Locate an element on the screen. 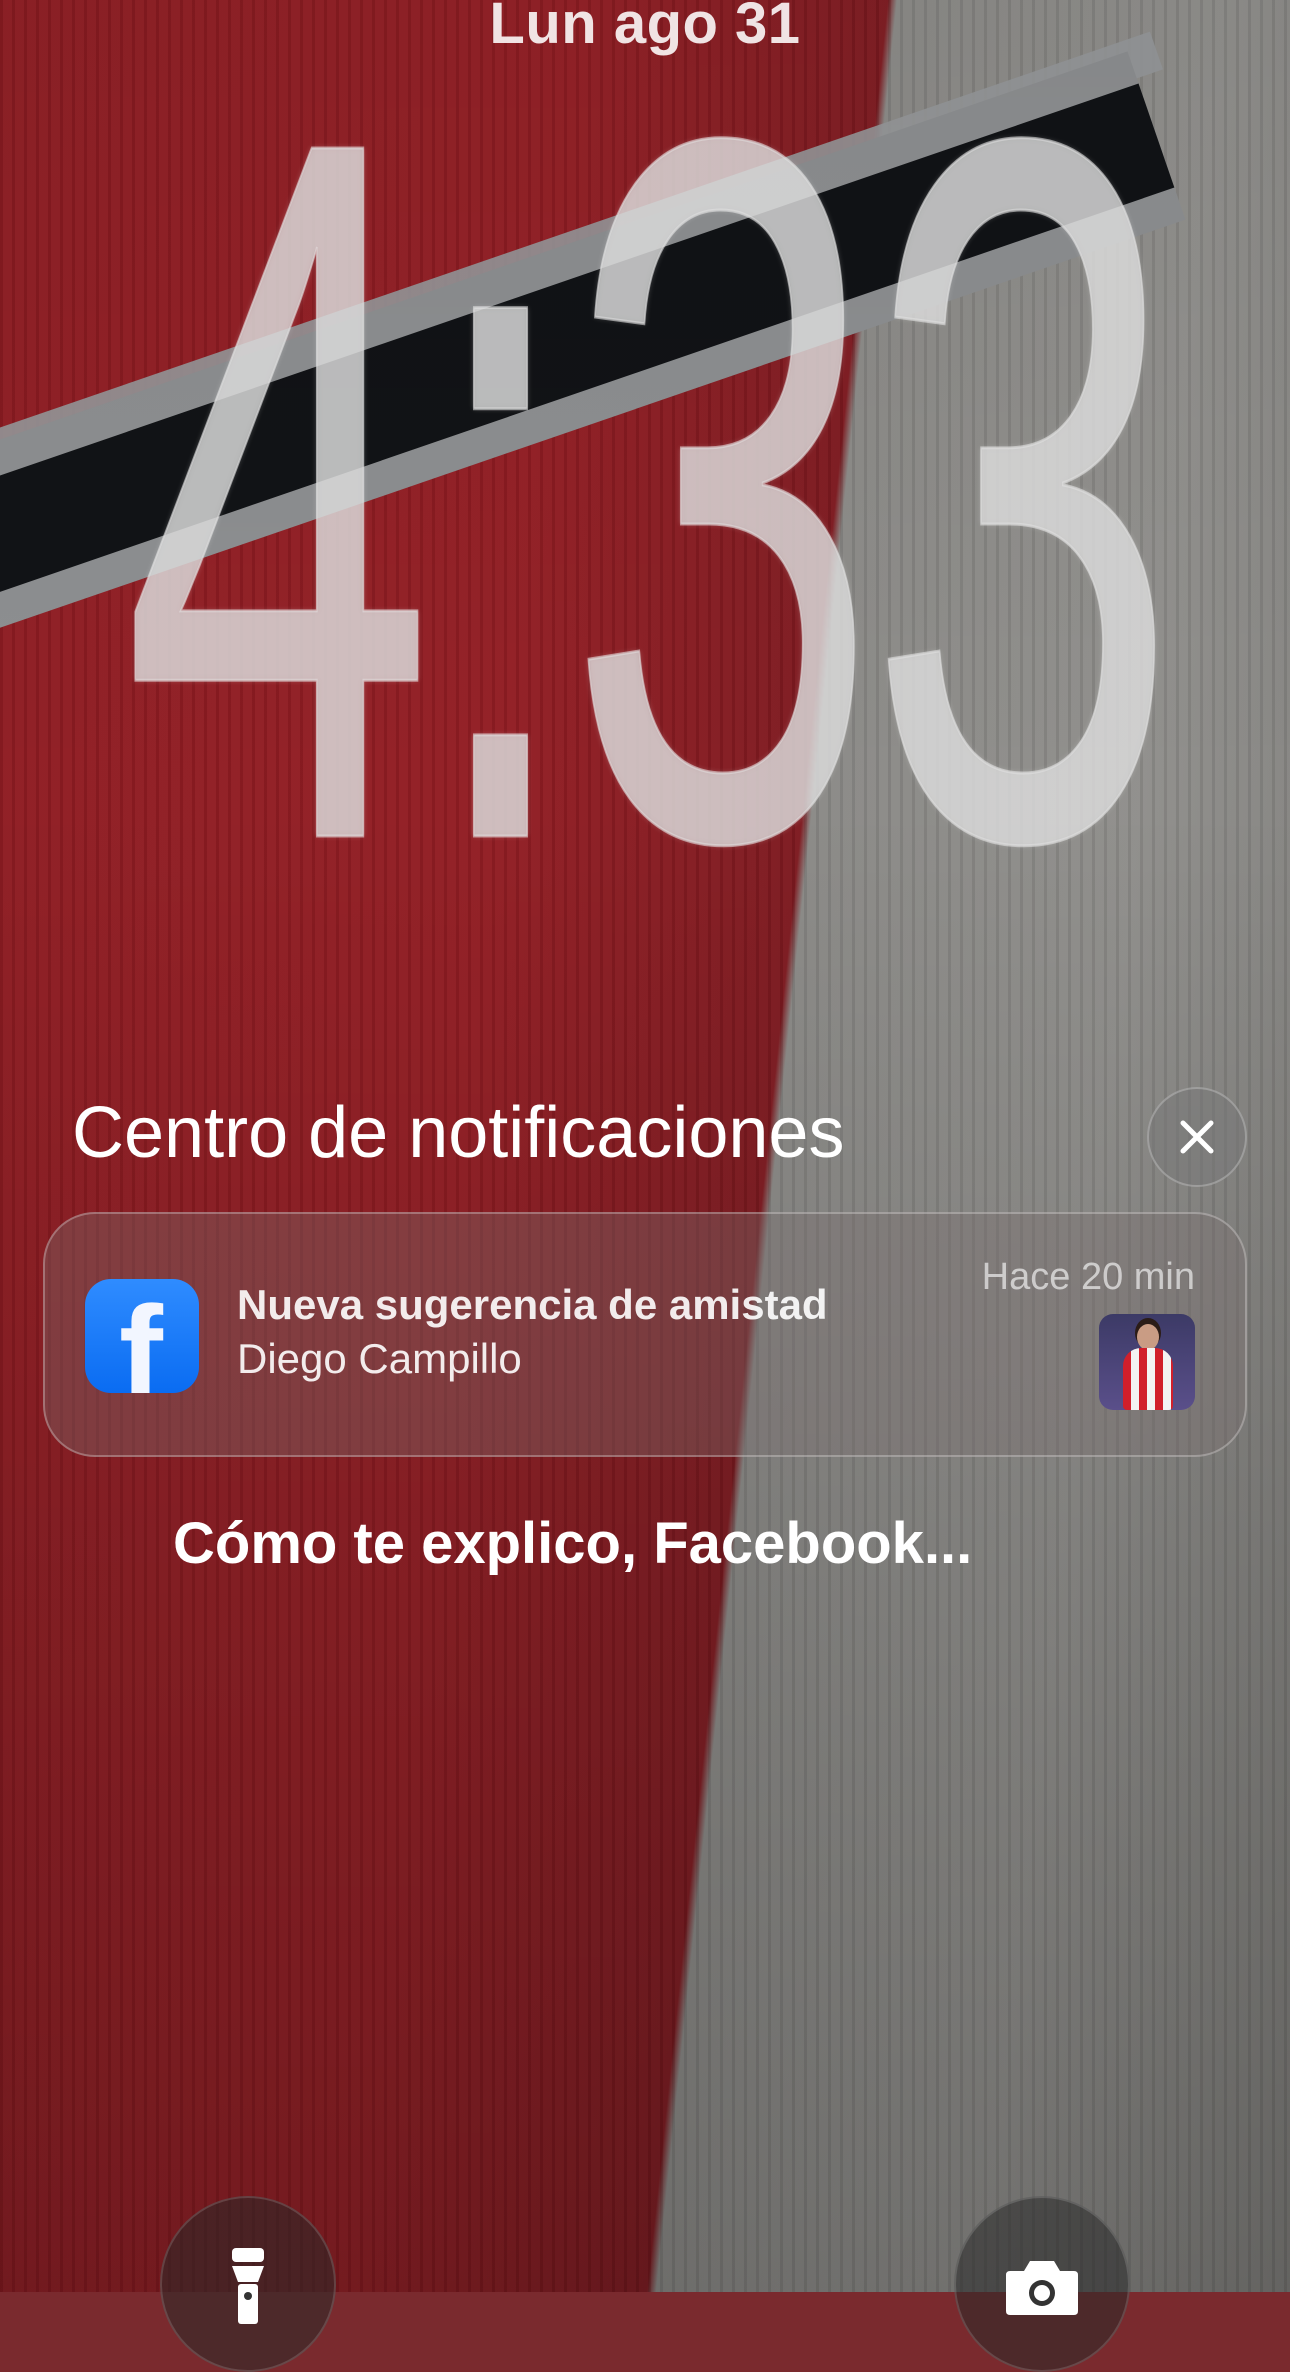 The width and height of the screenshot is (1290, 2372). notification-body: Diego Campillo is located at coordinates (379, 1358).